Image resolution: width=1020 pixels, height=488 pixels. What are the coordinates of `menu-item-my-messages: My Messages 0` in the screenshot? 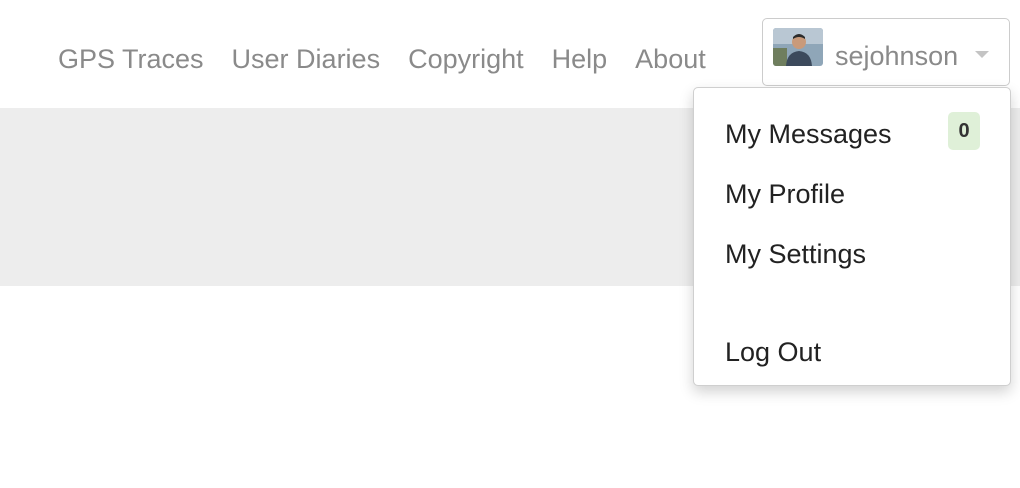 It's located at (852, 134).